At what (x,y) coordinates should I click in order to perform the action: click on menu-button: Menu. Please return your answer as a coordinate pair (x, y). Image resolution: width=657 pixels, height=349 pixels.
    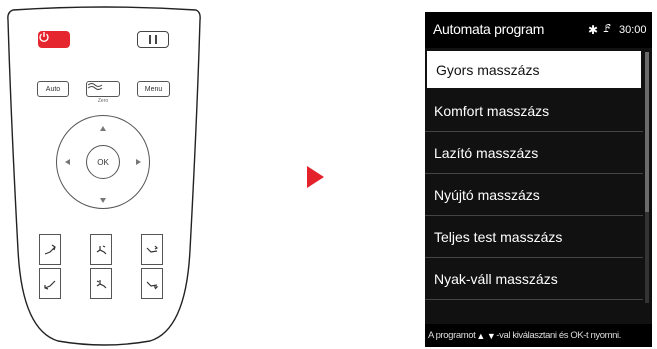
    Looking at the image, I should click on (153, 89).